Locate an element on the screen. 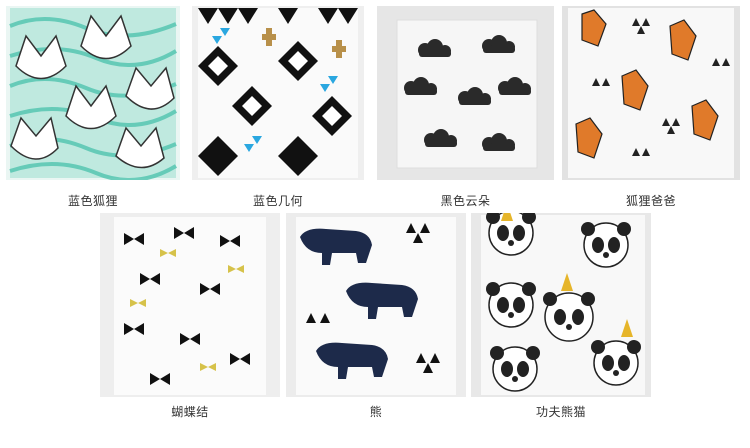 This screenshot has width=750, height=448. product-card-teal-fox: 蓝色狐狸 is located at coordinates (93, 108).